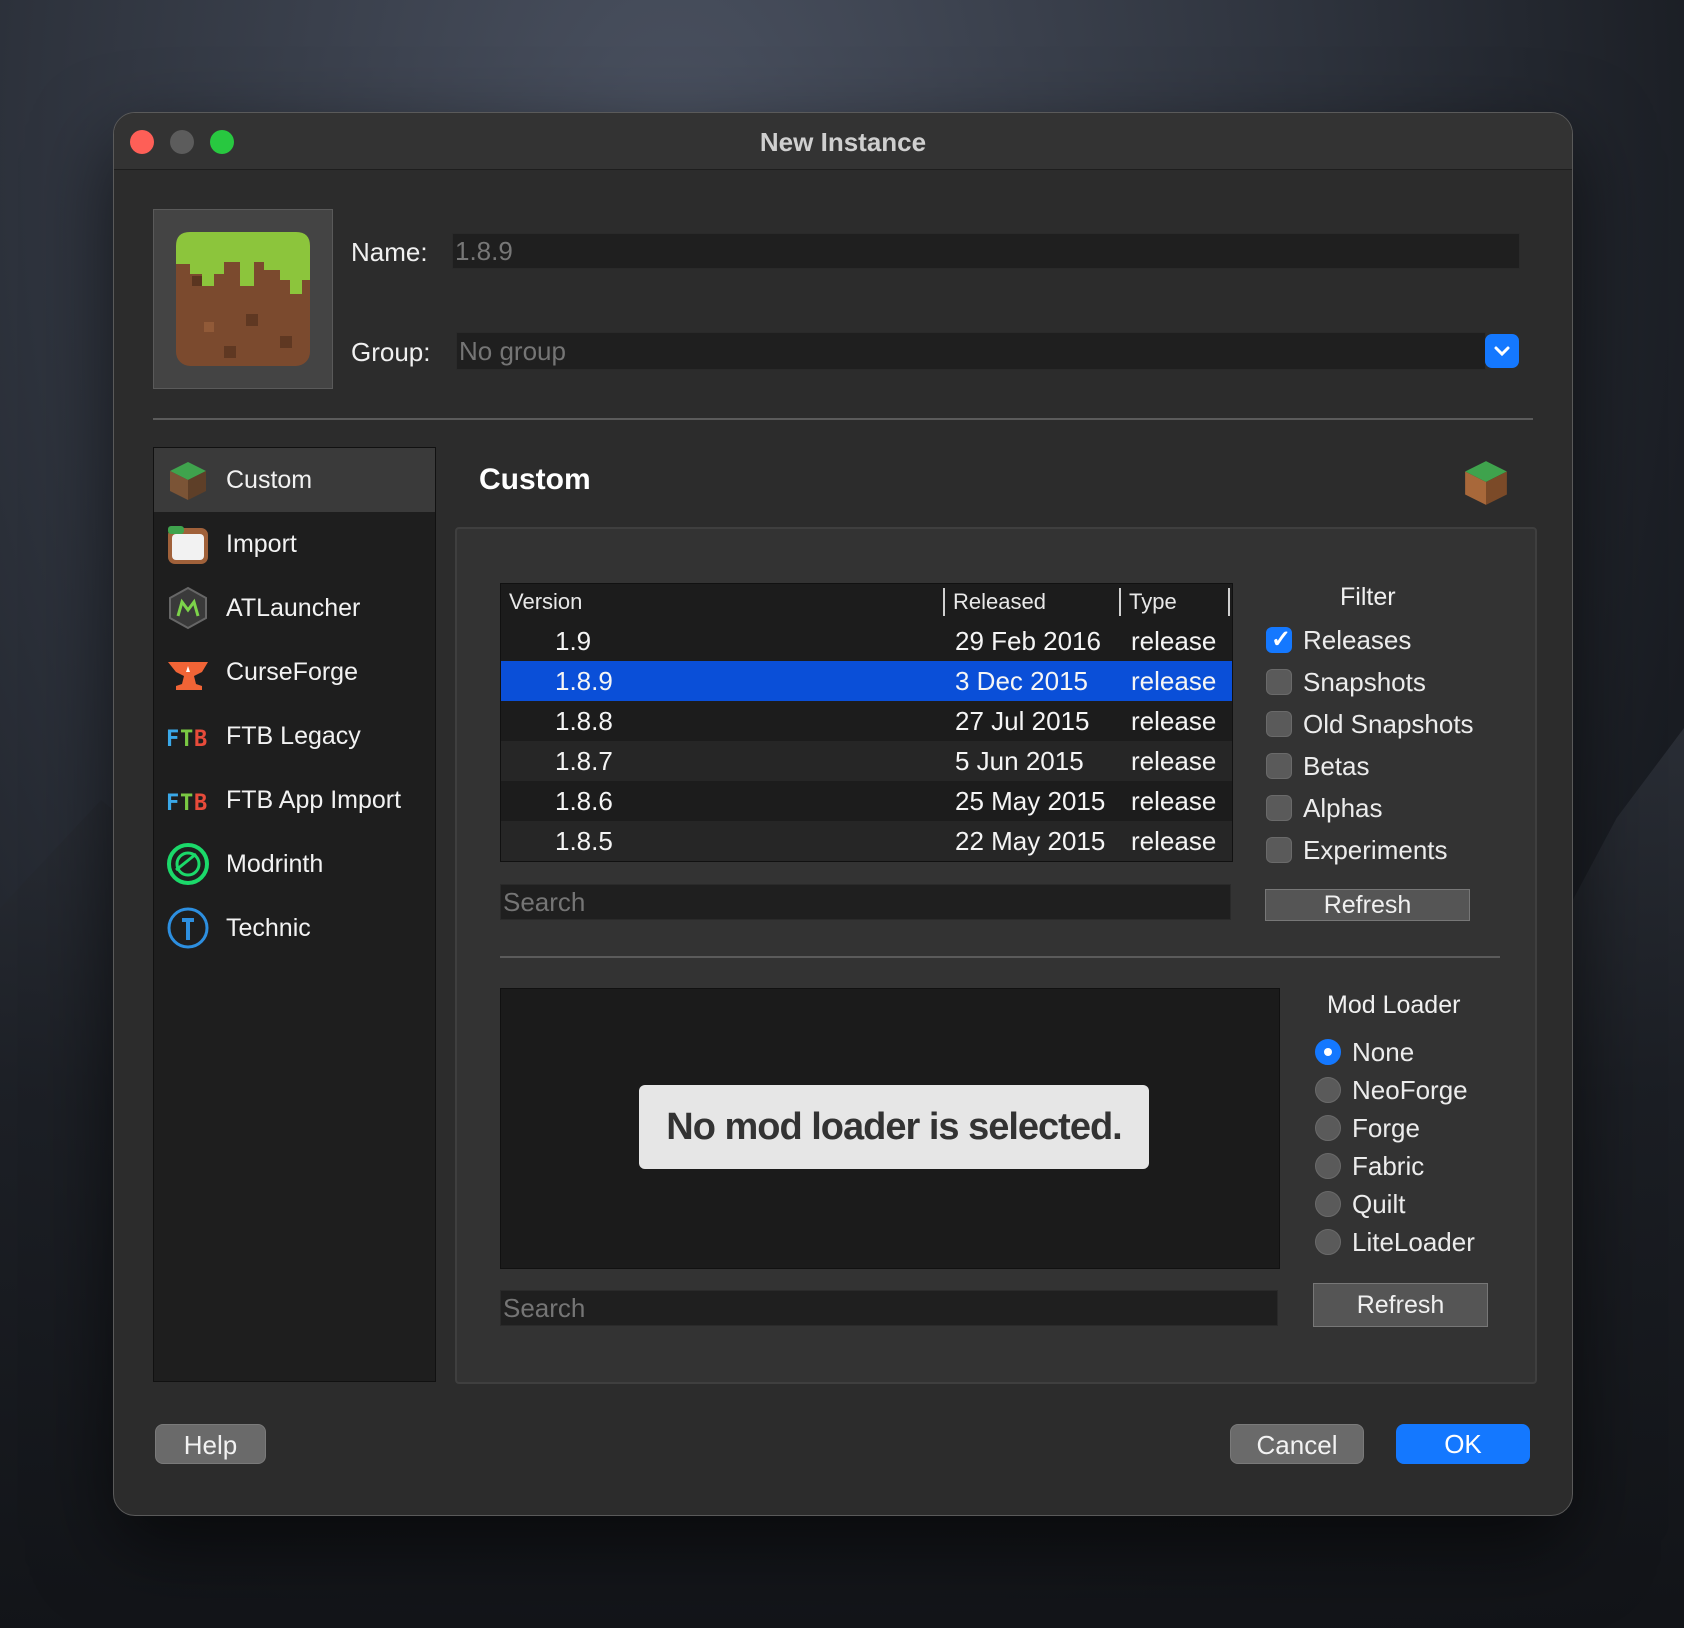  What do you see at coordinates (545, 602) in the screenshot?
I see `column-header-version: Version` at bounding box center [545, 602].